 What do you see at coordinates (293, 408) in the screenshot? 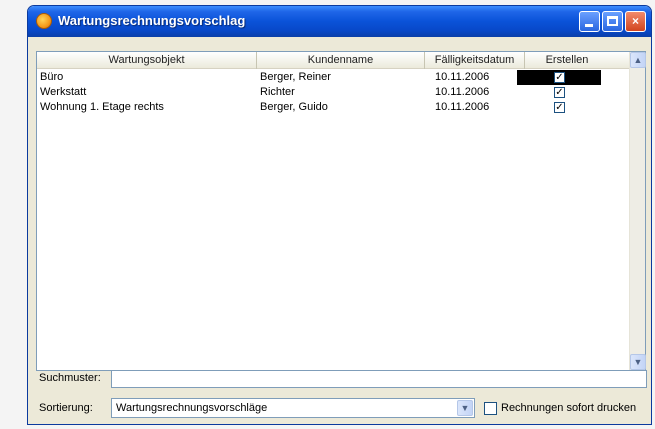
I see `sort-select: Wartungsrechnungsvorschläge ▼` at bounding box center [293, 408].